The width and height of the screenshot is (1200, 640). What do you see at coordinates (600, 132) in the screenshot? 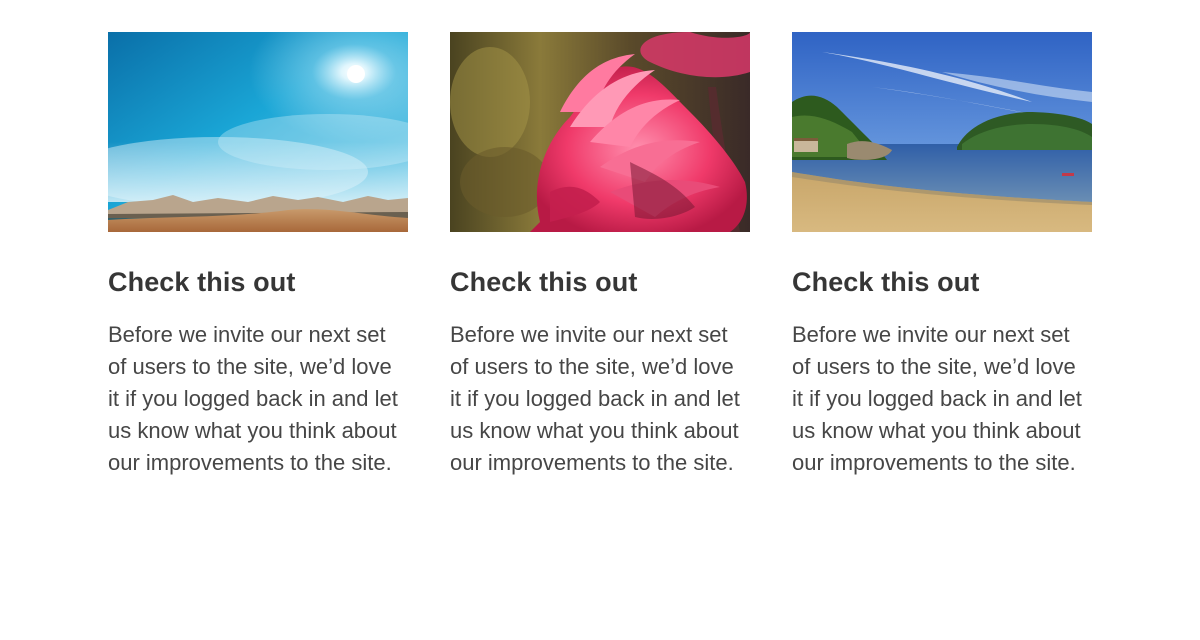
I see `pink-flamingo-image` at bounding box center [600, 132].